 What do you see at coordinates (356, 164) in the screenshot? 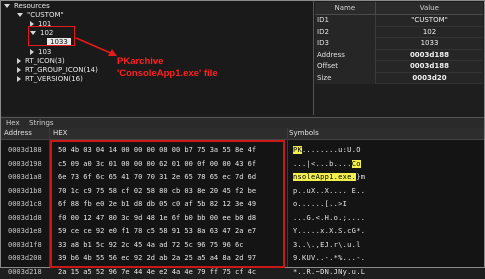
I see `symbol-highlight: Co` at bounding box center [356, 164].